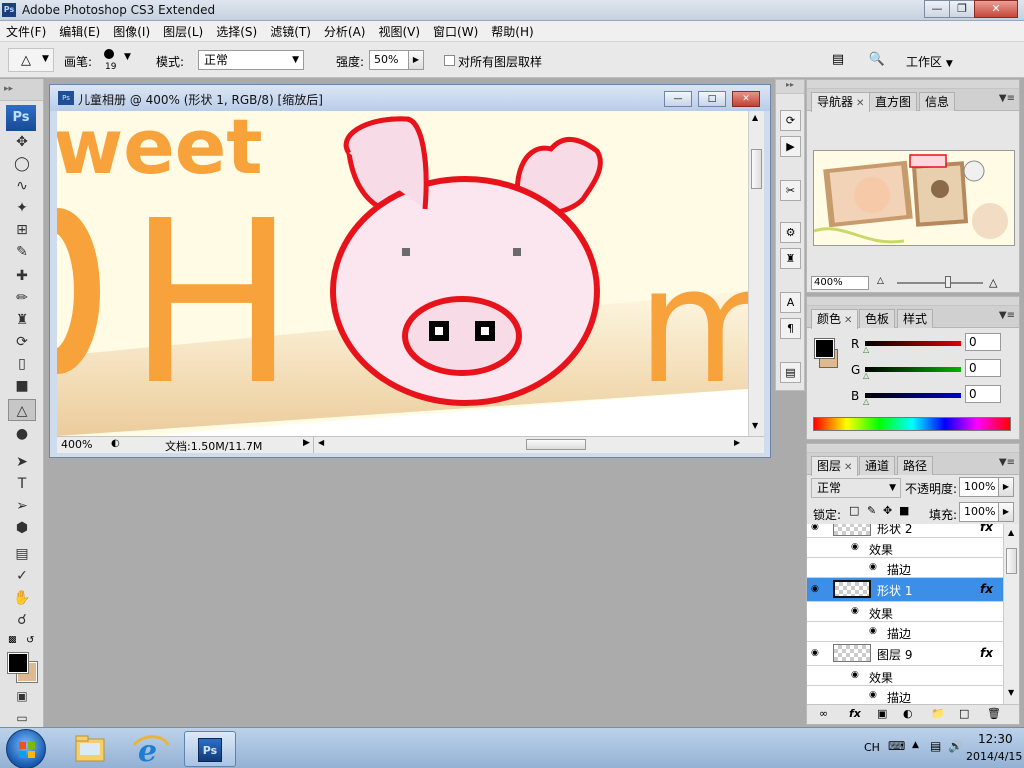 The width and height of the screenshot is (1024, 768). What do you see at coordinates (882, 713) in the screenshot?
I see `add-mask-icon: ▣` at bounding box center [882, 713].